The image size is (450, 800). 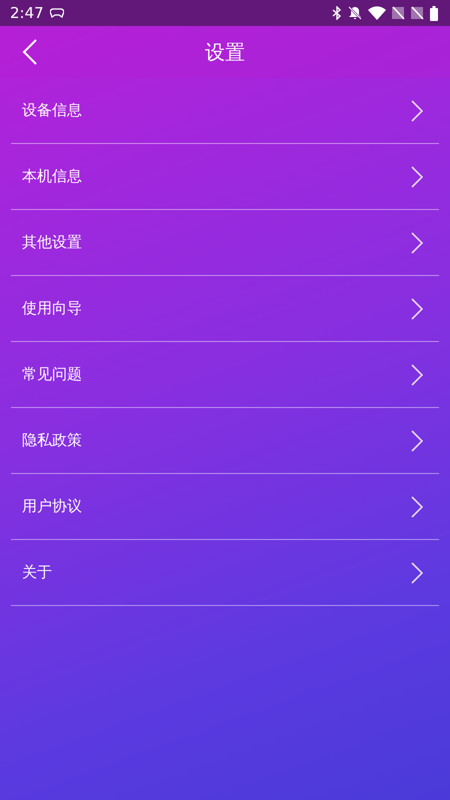 What do you see at coordinates (225, 177) in the screenshot?
I see `menu-item: 本机信息` at bounding box center [225, 177].